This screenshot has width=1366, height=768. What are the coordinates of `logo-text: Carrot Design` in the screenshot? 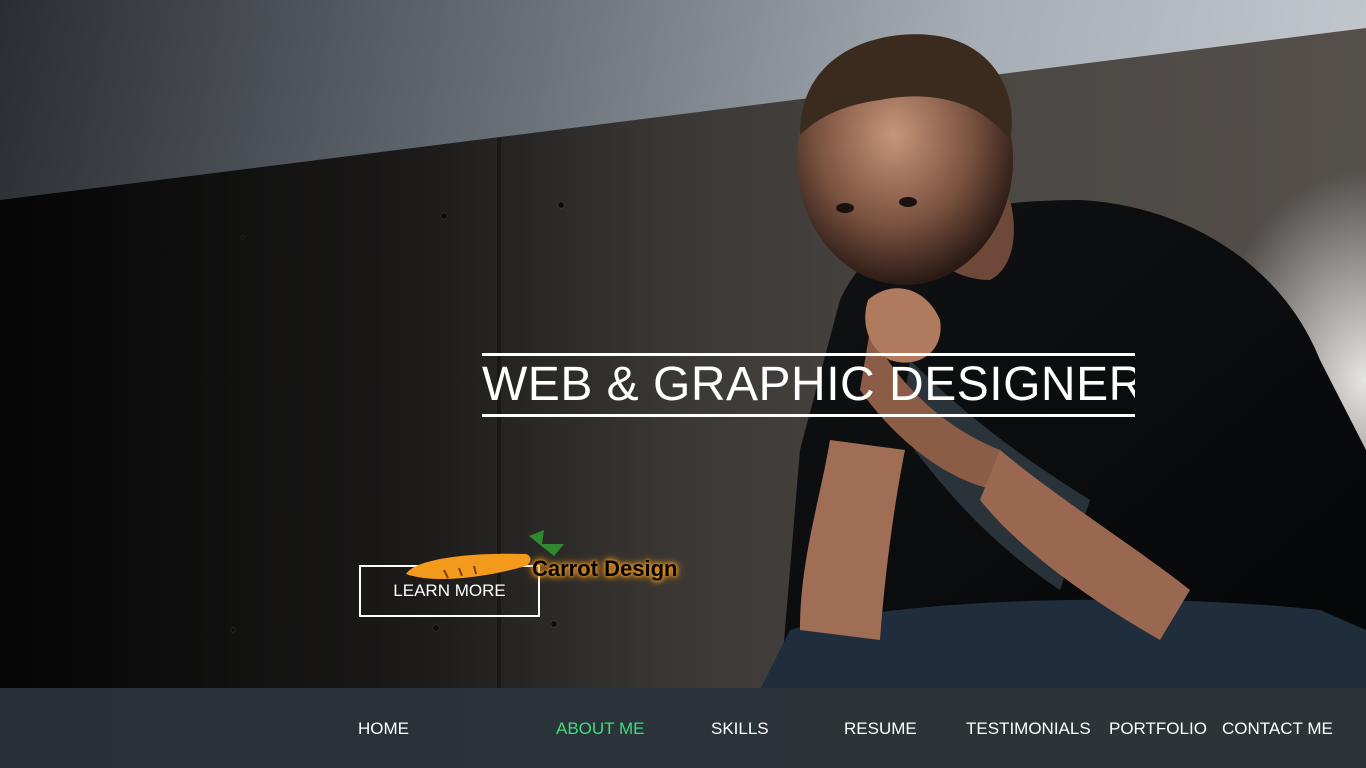 It's located at (605, 568).